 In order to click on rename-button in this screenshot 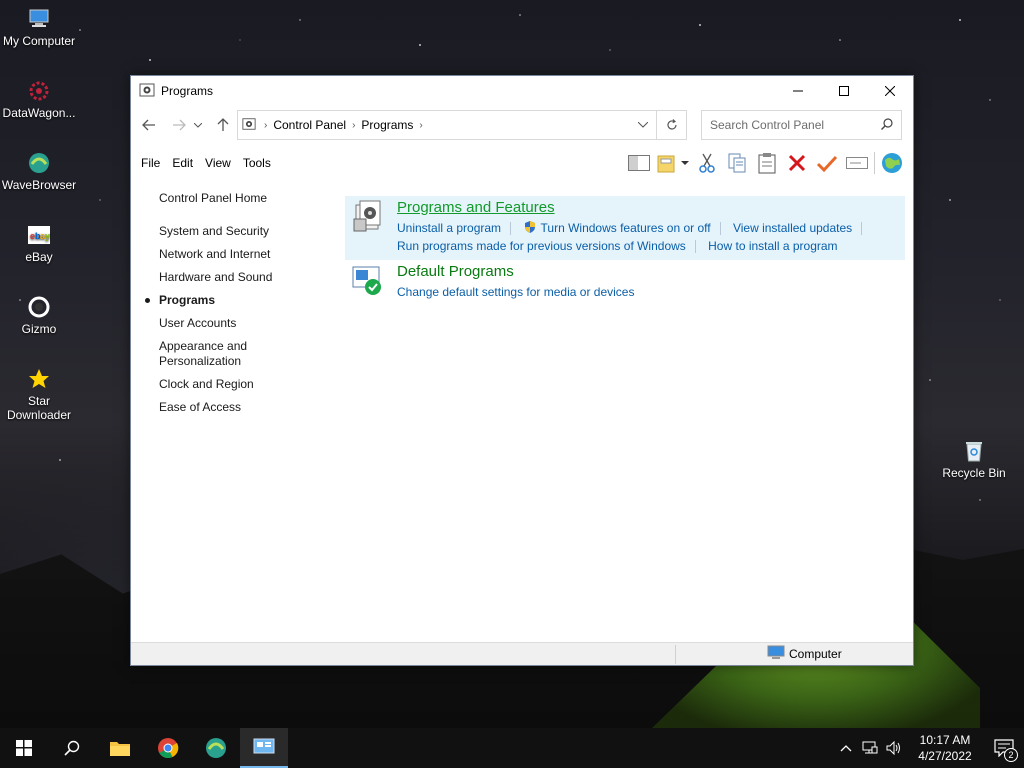, I will do `click(857, 163)`.